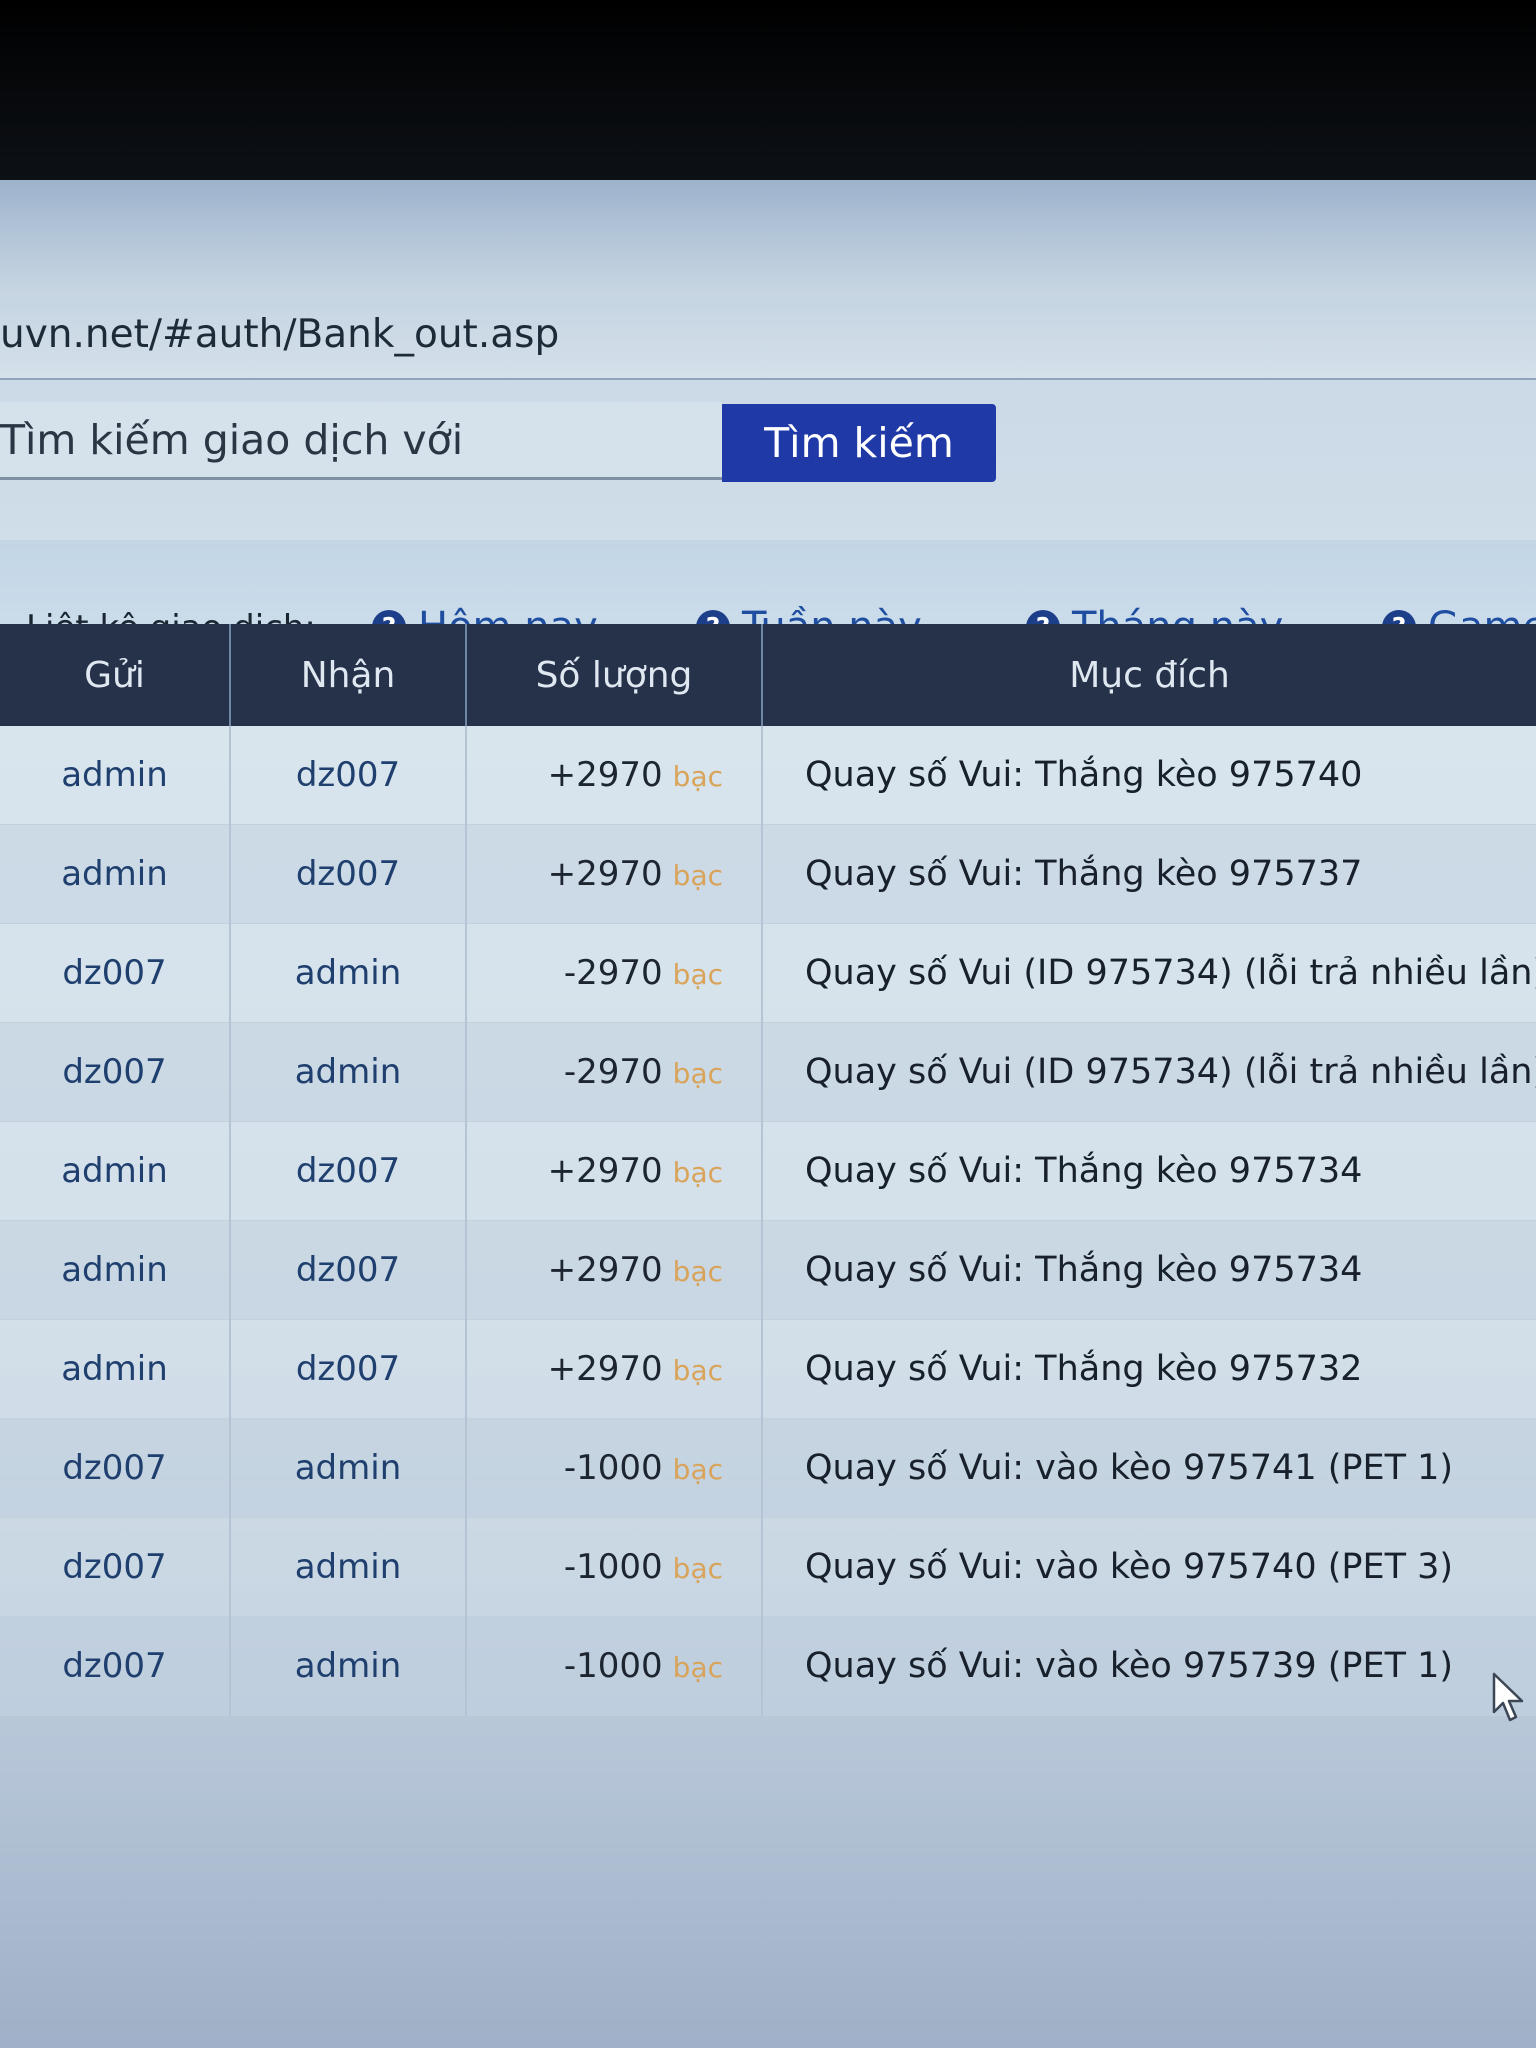 The width and height of the screenshot is (1536, 2048). What do you see at coordinates (768, 339) in the screenshot?
I see `address-bar: uvn.net/#auth/Bank_out.asp` at bounding box center [768, 339].